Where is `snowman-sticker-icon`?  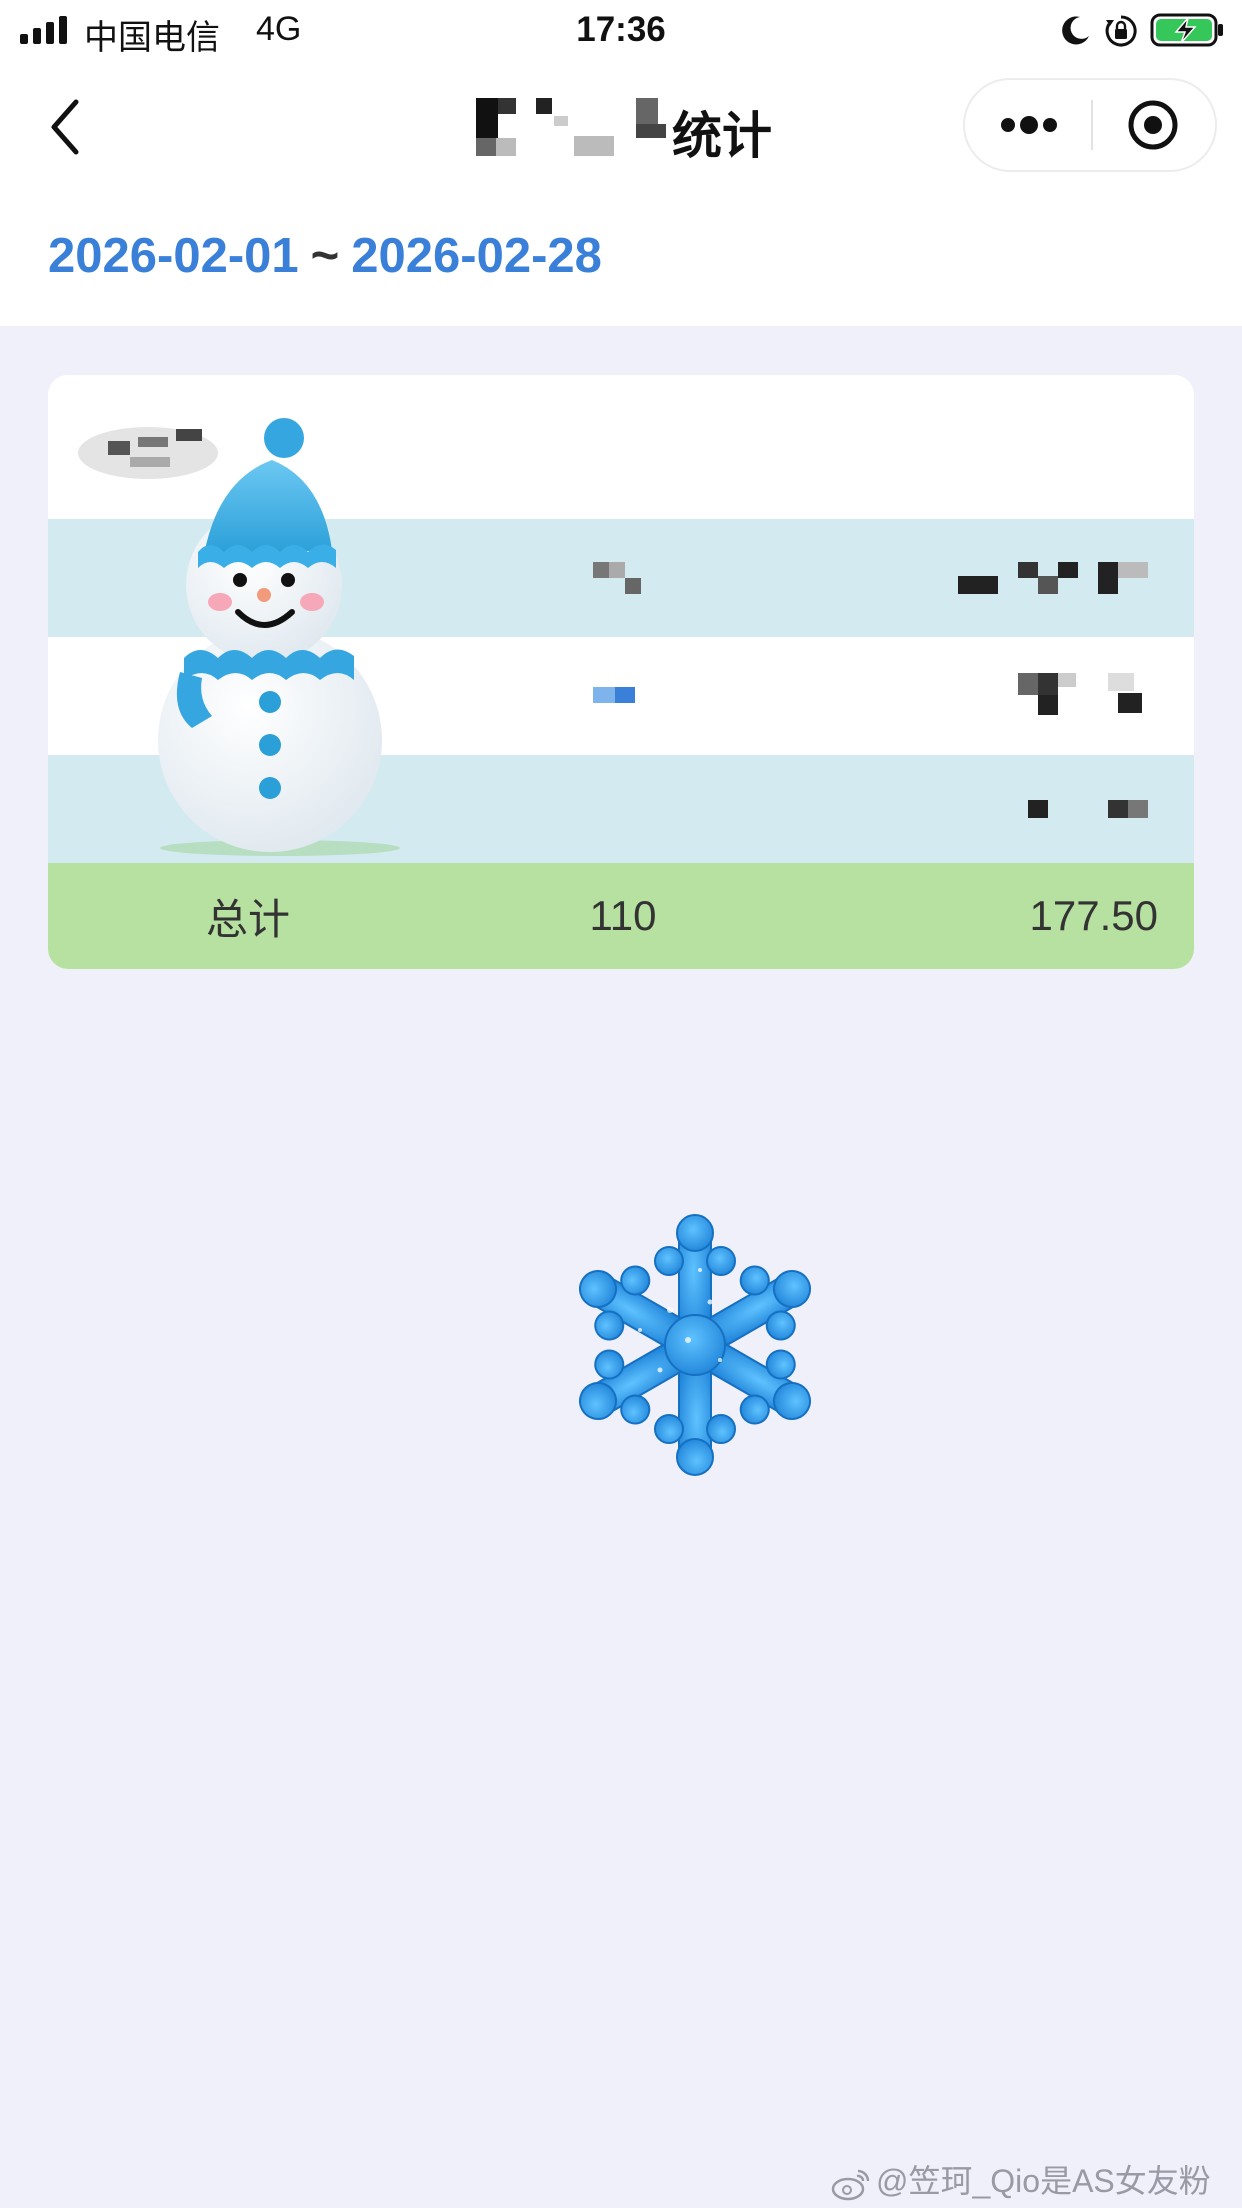 snowman-sticker-icon is located at coordinates (279, 637).